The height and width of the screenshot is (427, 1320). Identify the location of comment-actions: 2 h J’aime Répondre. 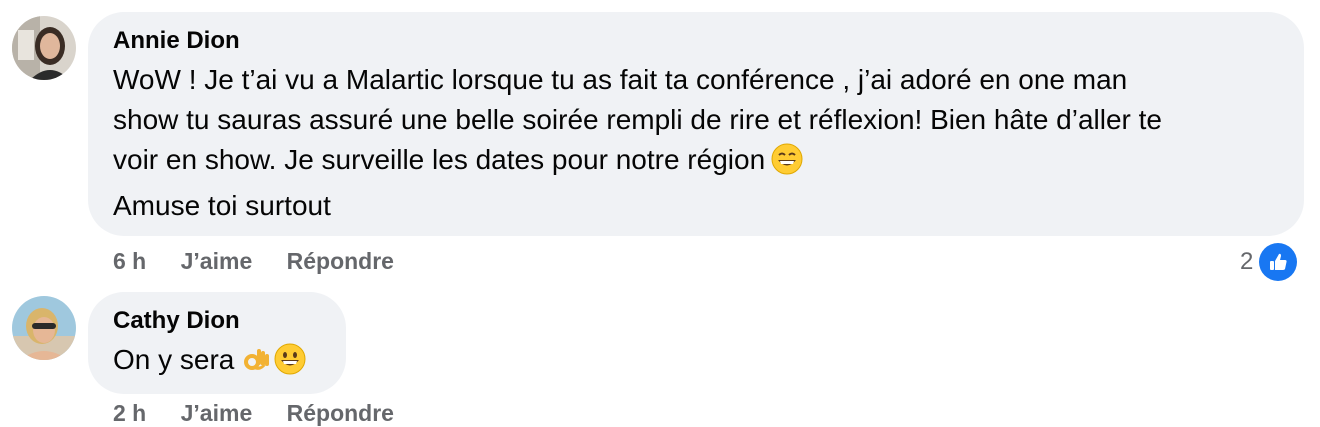
(267, 413).